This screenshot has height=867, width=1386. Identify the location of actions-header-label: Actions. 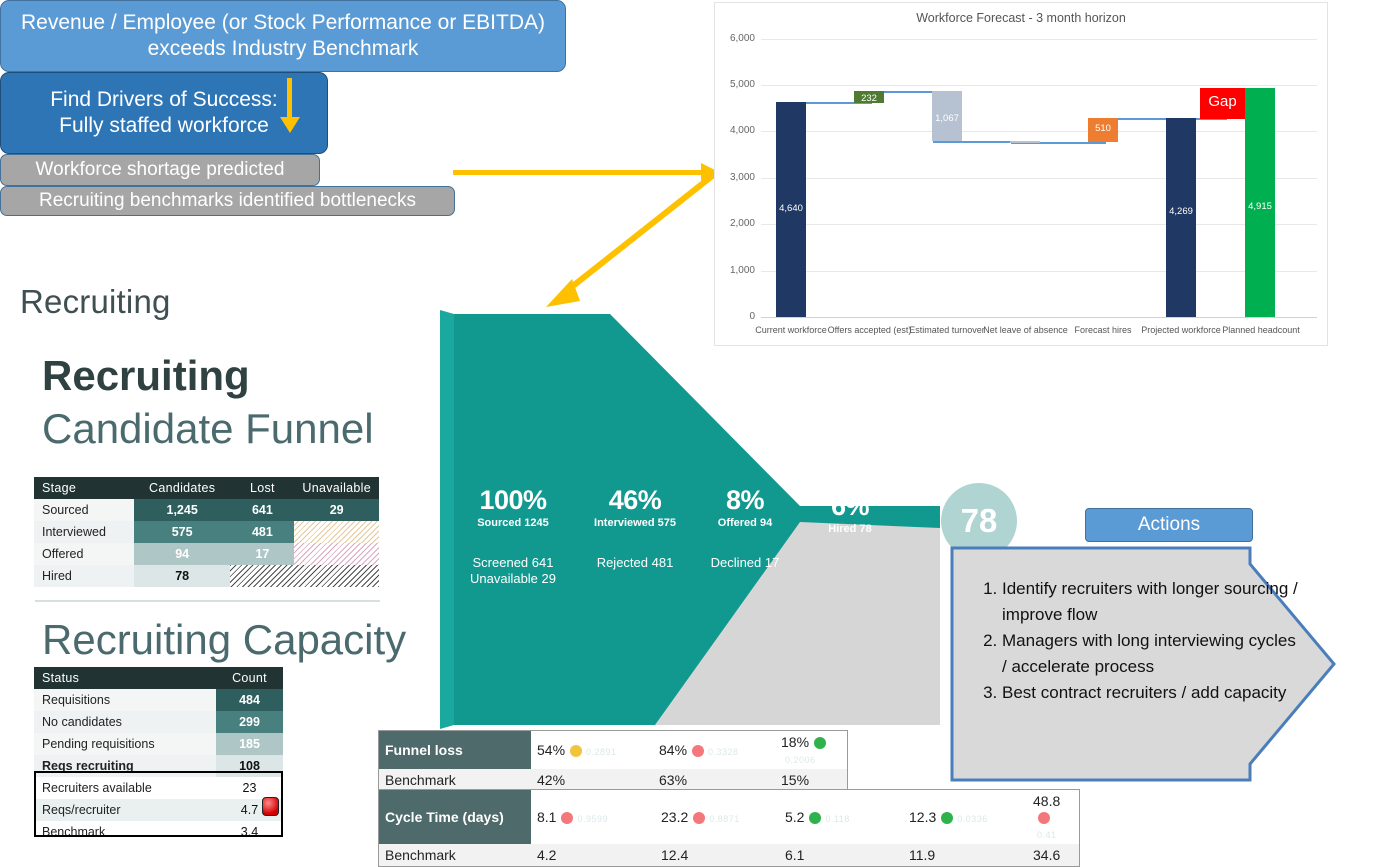
(1169, 524).